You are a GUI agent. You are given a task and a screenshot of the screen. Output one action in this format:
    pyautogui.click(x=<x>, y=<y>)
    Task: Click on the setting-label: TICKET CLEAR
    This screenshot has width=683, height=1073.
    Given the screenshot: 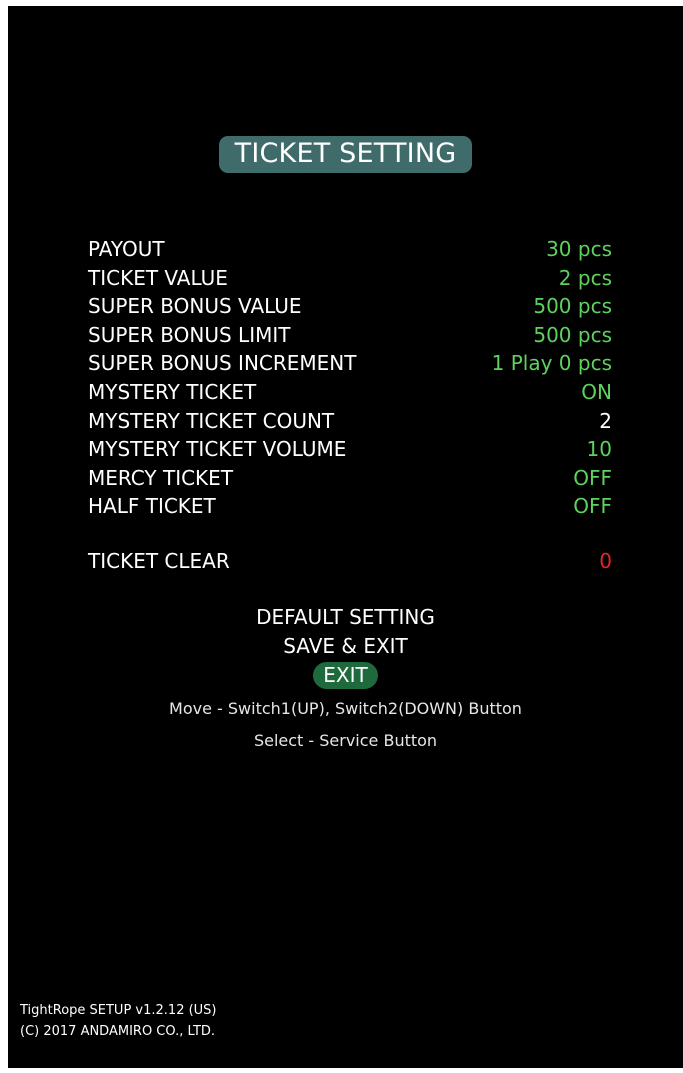 What is the action you would take?
    pyautogui.click(x=159, y=561)
    